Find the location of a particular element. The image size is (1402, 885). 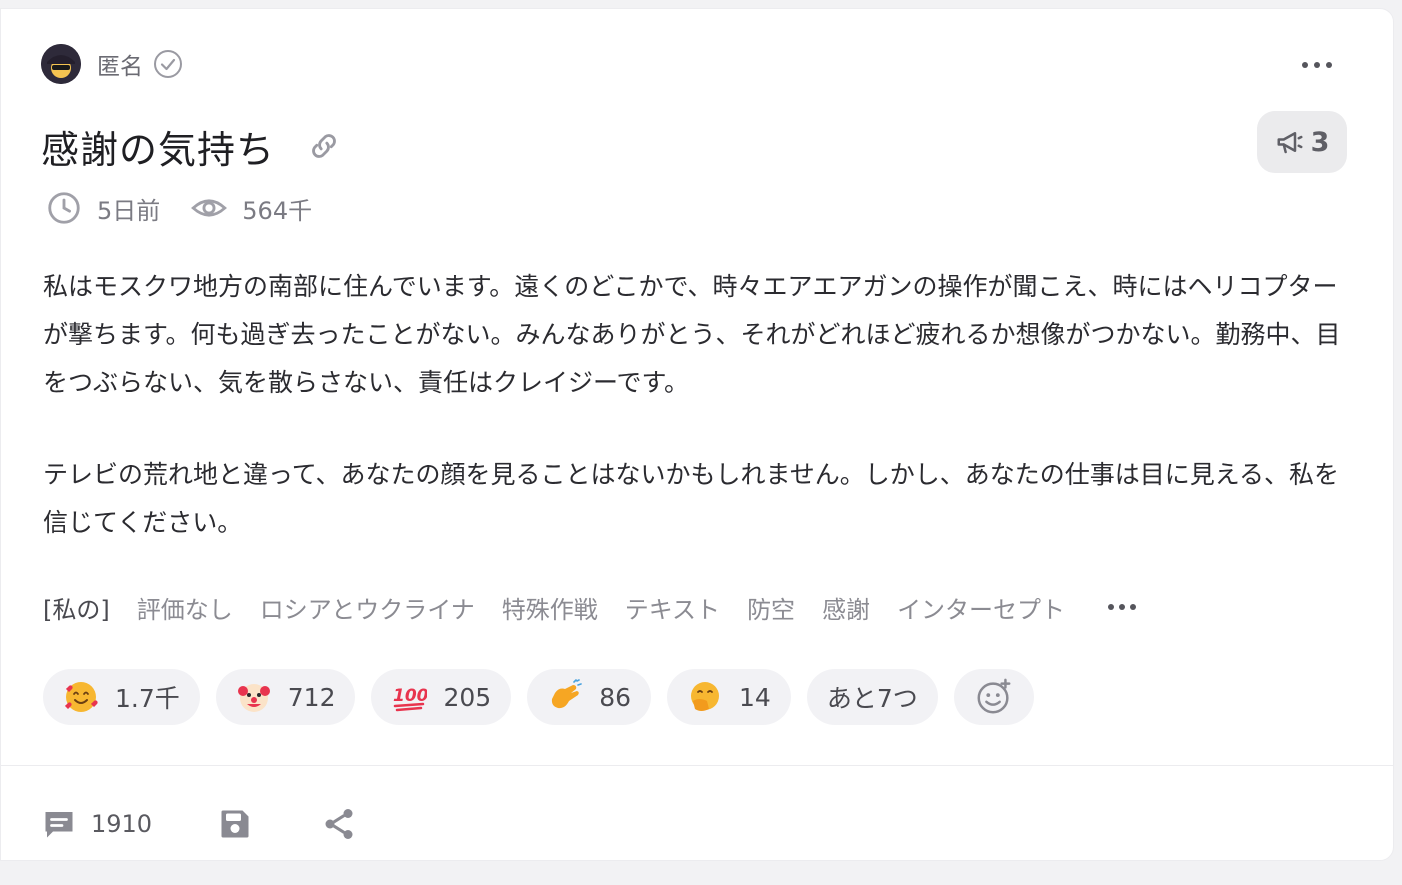

reaction-chip: 86 is located at coordinates (589, 697).